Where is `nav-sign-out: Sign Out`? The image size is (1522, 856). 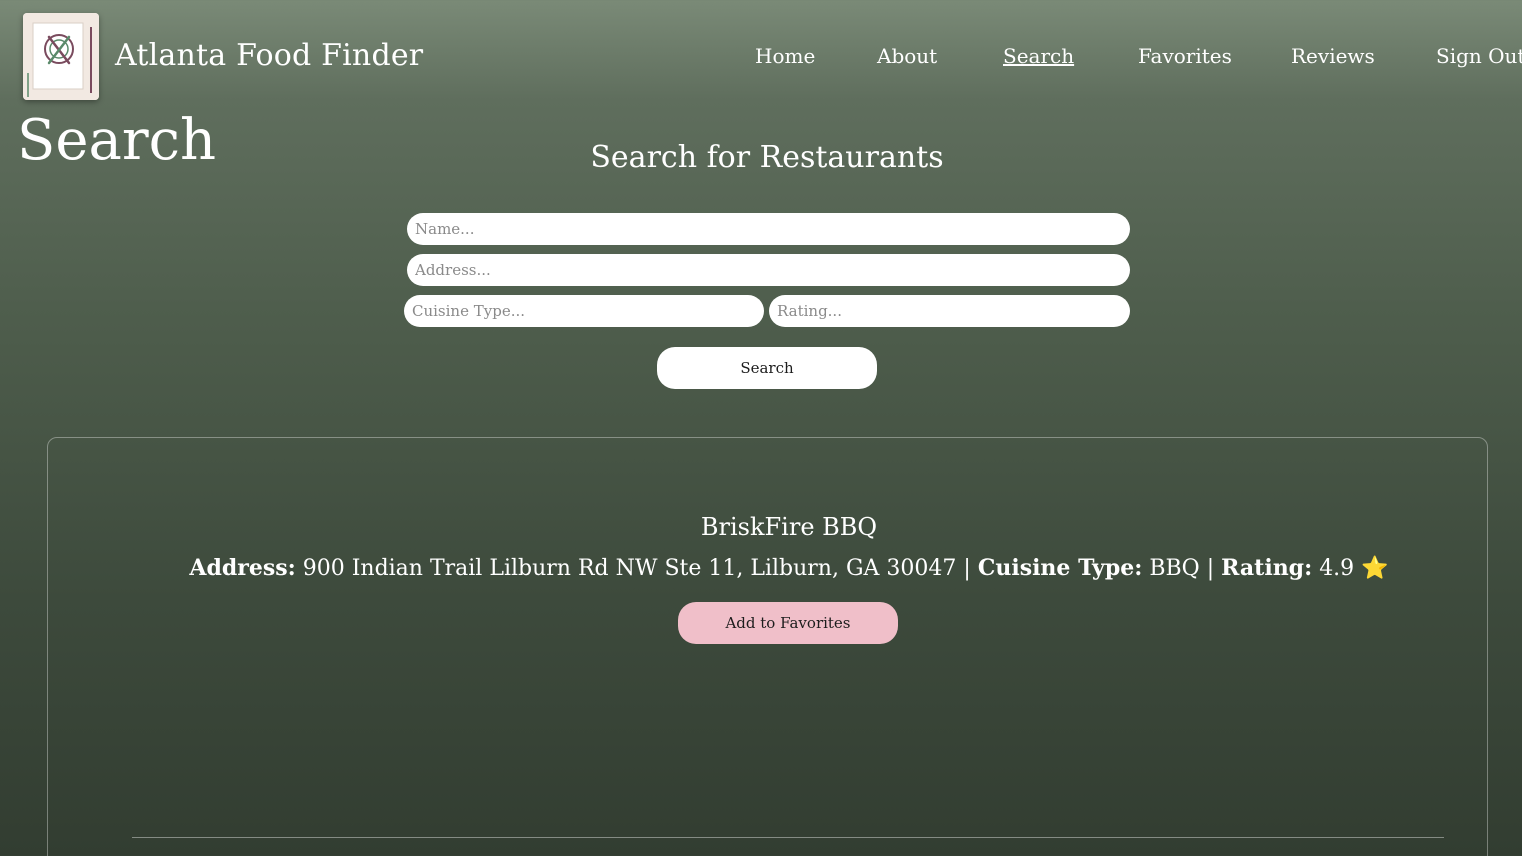 nav-sign-out: Sign Out is located at coordinates (1479, 56).